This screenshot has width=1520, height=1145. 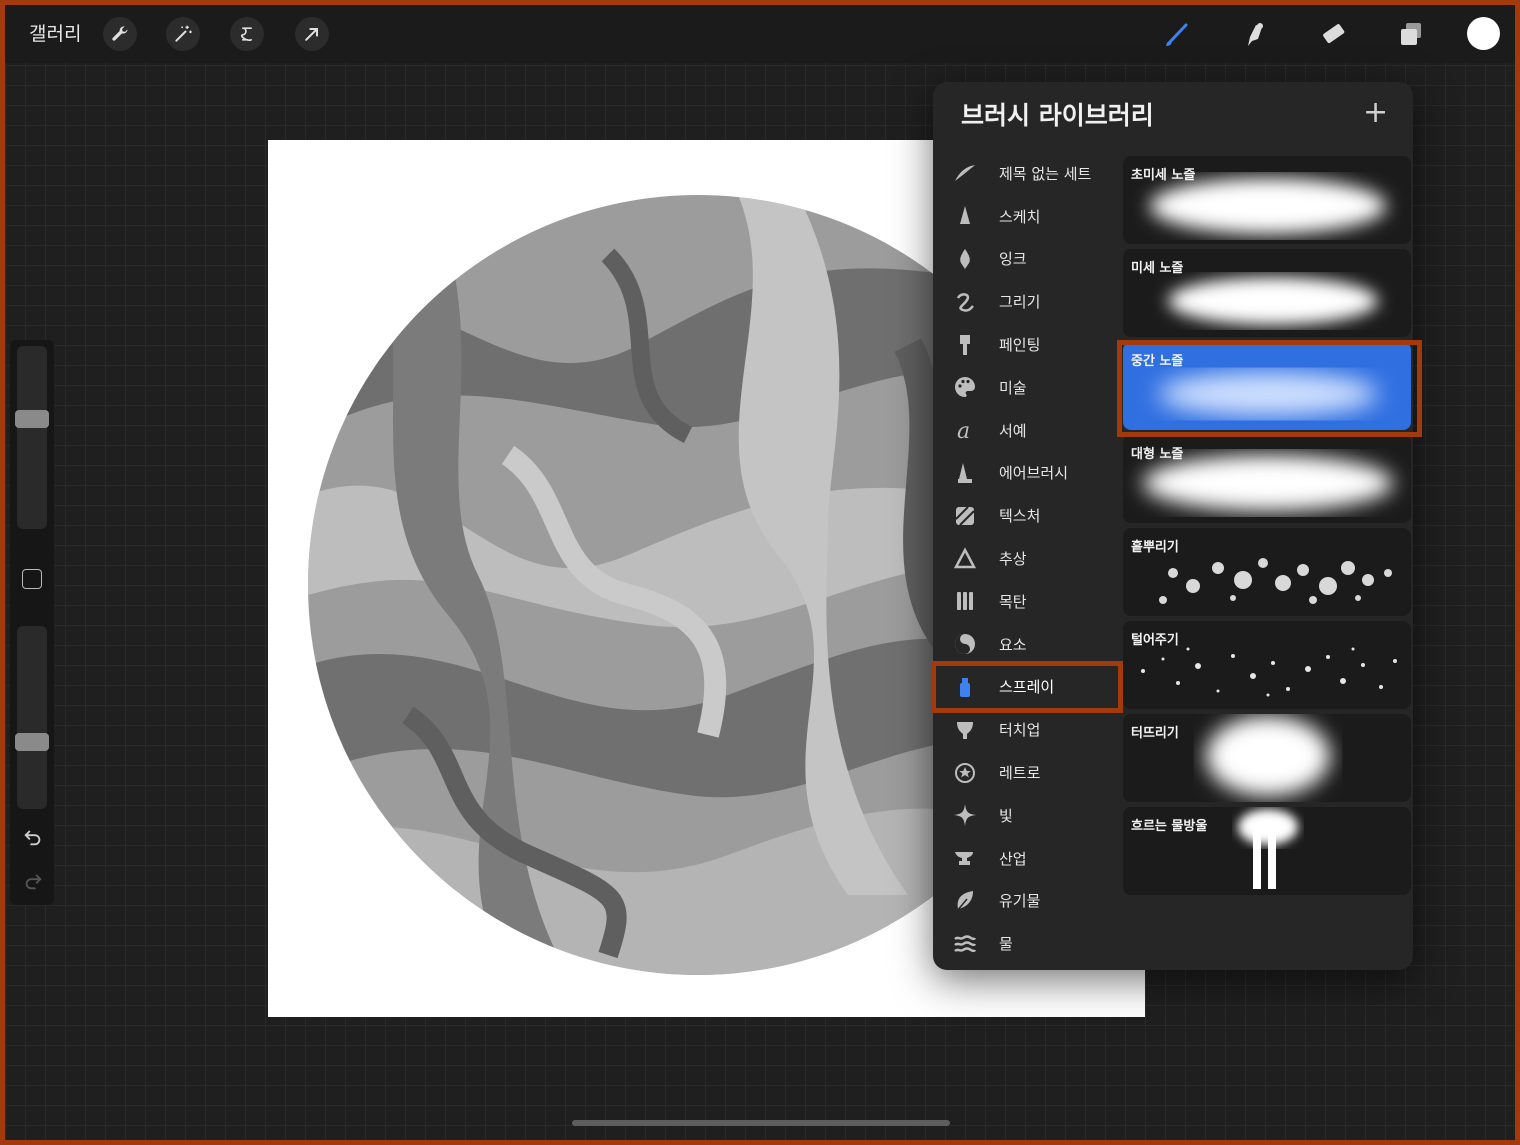 I want to click on palette-icon, so click(x=965, y=387).